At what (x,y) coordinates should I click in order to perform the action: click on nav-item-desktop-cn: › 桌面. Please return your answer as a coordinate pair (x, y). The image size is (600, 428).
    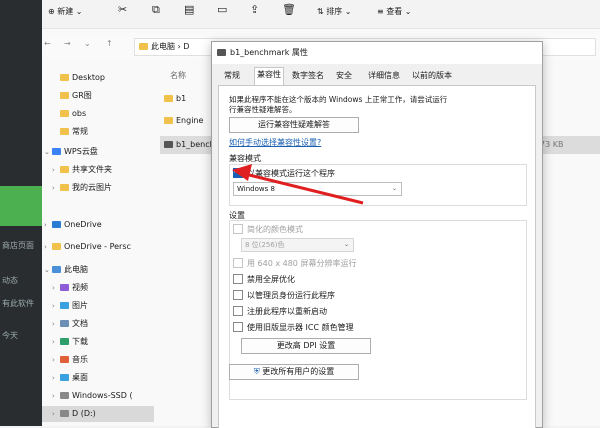
    Looking at the image, I should click on (98, 378).